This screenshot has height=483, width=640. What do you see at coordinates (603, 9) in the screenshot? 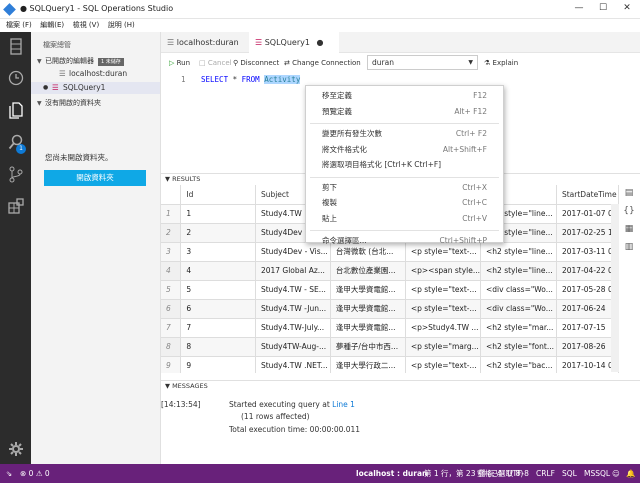
I see `maximize-button: ☐` at bounding box center [603, 9].